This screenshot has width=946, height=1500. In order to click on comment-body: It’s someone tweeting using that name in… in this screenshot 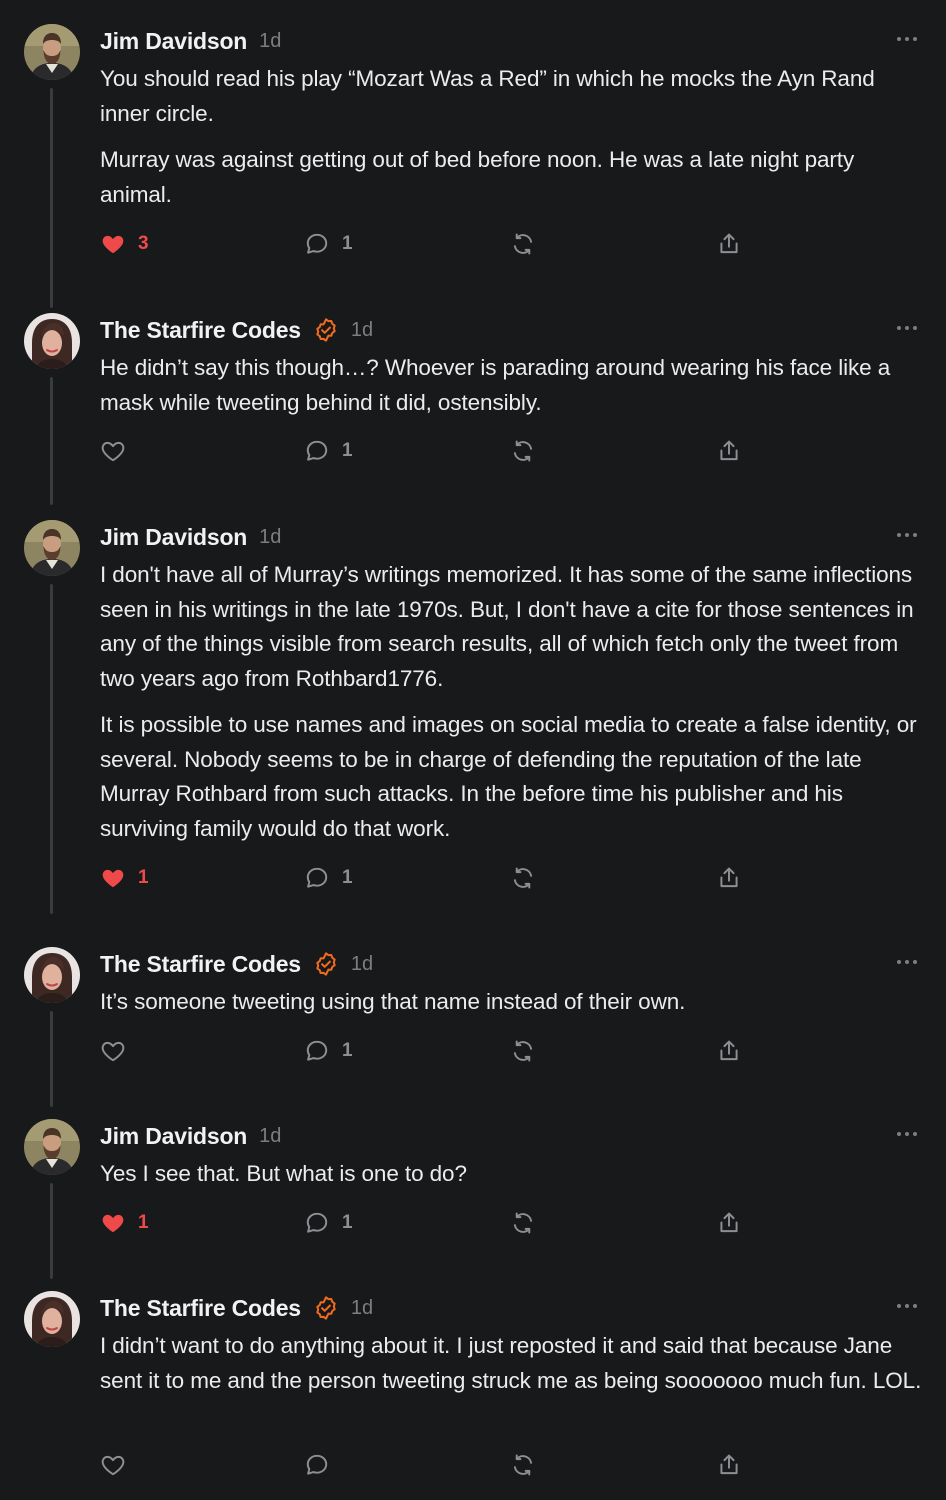, I will do `click(513, 1002)`.